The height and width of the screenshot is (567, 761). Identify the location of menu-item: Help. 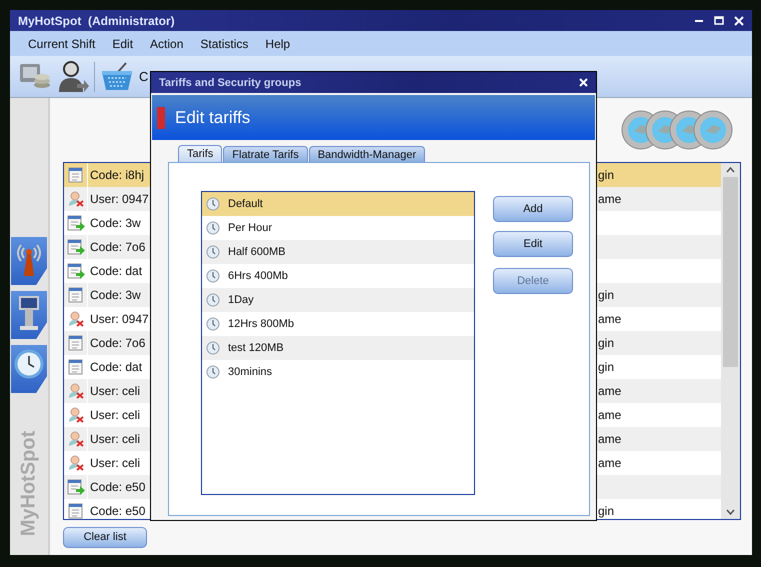
(277, 43).